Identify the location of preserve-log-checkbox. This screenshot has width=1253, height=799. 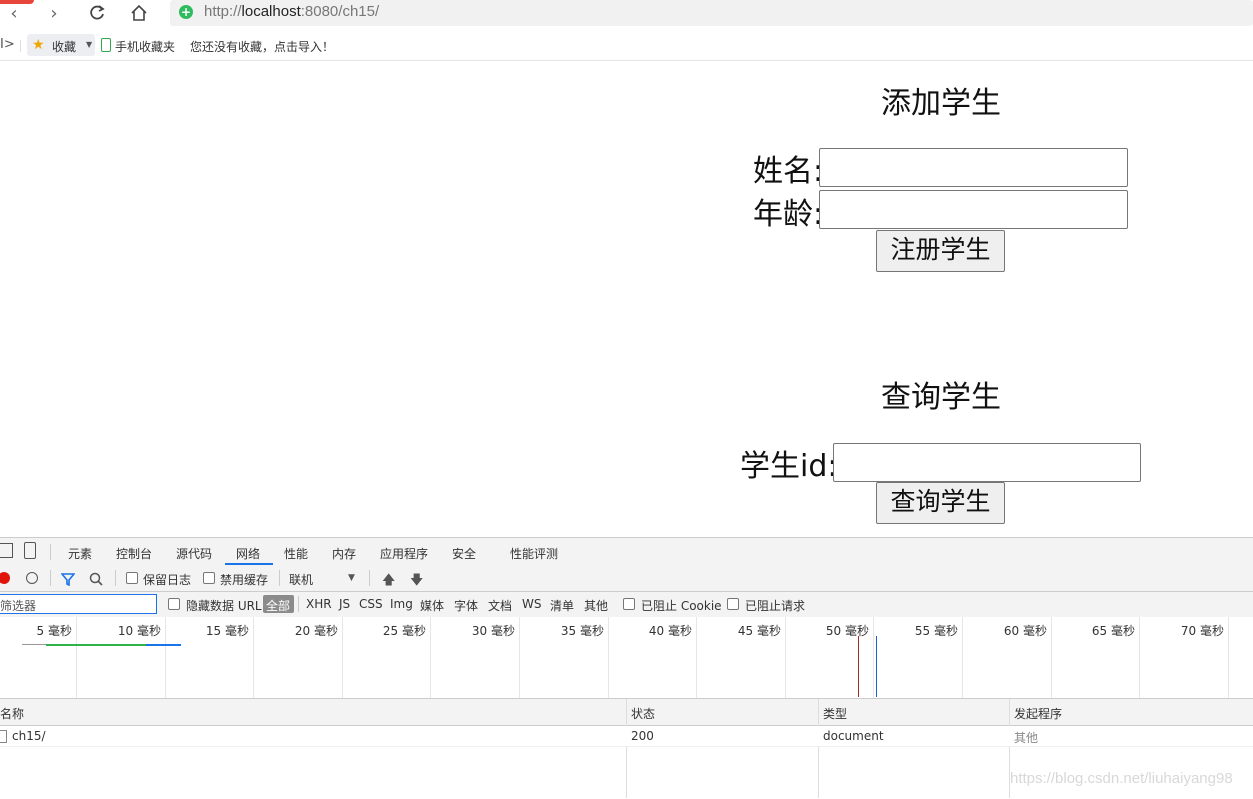
(132, 578).